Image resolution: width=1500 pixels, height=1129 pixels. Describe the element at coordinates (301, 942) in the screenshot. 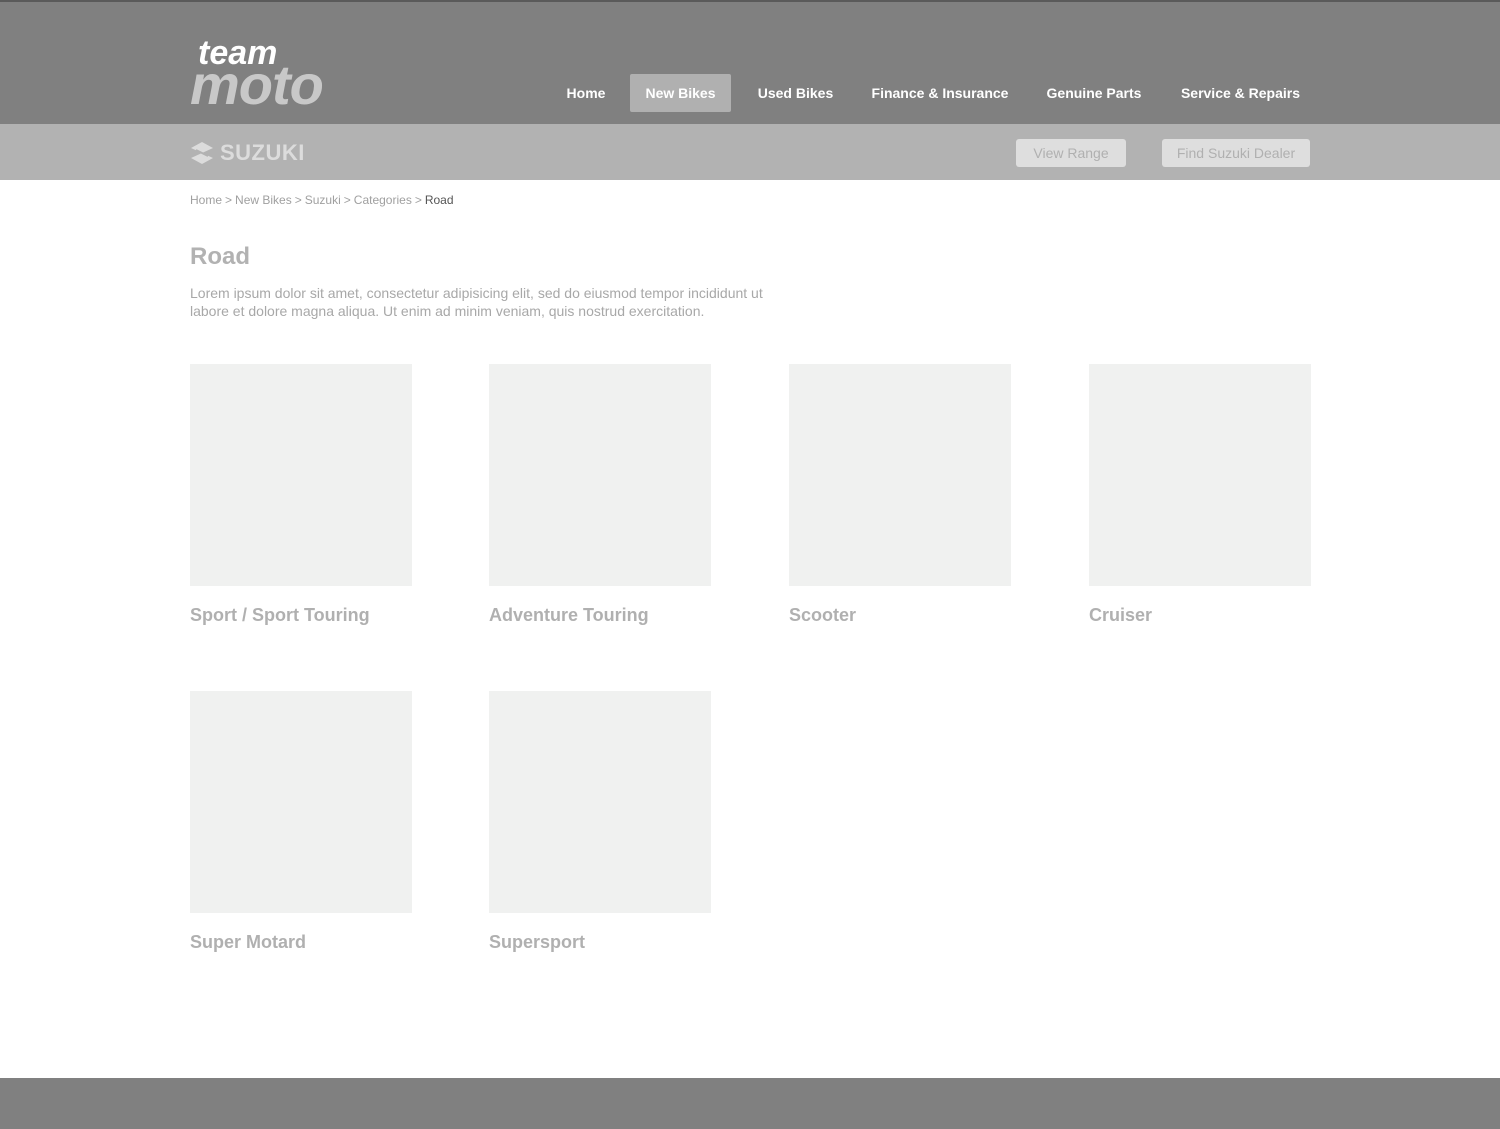

I see `category-label: Super Motard` at that location.